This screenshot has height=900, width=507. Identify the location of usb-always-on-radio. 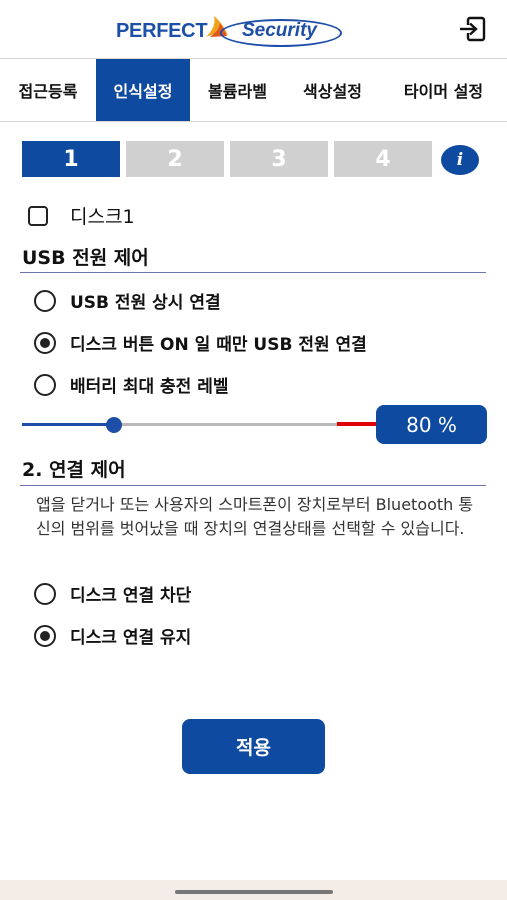
(45, 300).